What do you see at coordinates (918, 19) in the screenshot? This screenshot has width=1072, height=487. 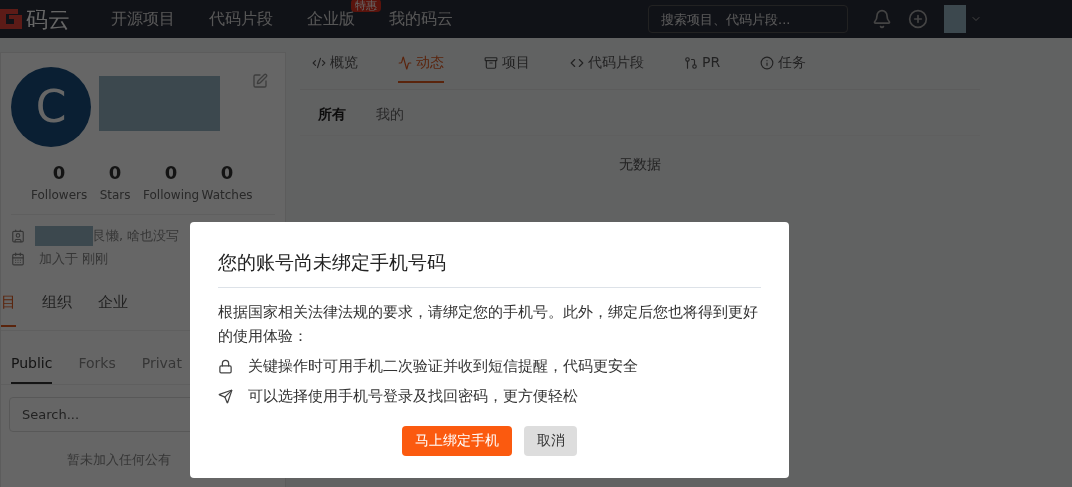 I see `add-icon` at bounding box center [918, 19].